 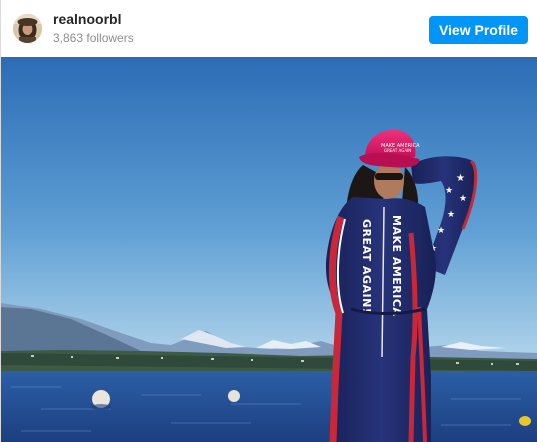 I want to click on avatar, so click(x=27, y=28).